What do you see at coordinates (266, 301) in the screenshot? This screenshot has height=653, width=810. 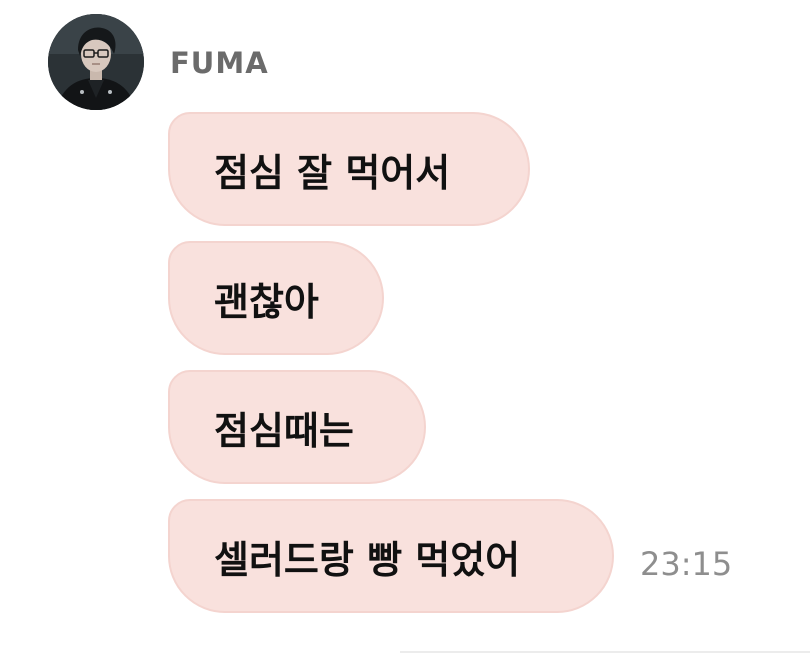 I see `message-text: 괜찮아` at bounding box center [266, 301].